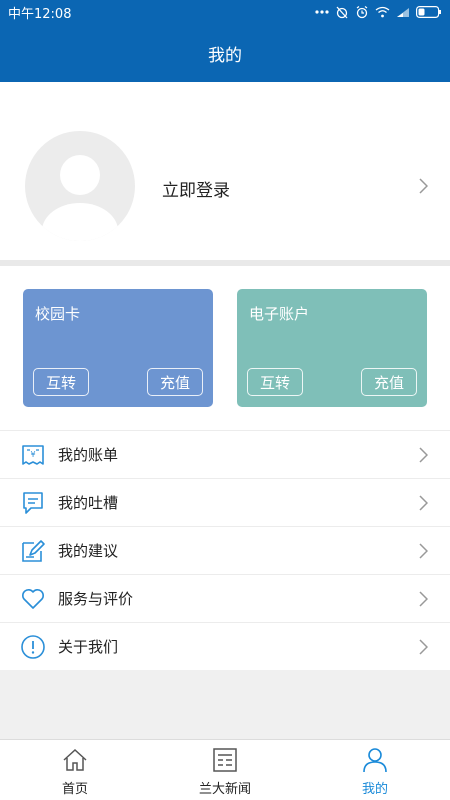 The width and height of the screenshot is (450, 800). I want to click on tab-label: 首页, so click(74, 789).